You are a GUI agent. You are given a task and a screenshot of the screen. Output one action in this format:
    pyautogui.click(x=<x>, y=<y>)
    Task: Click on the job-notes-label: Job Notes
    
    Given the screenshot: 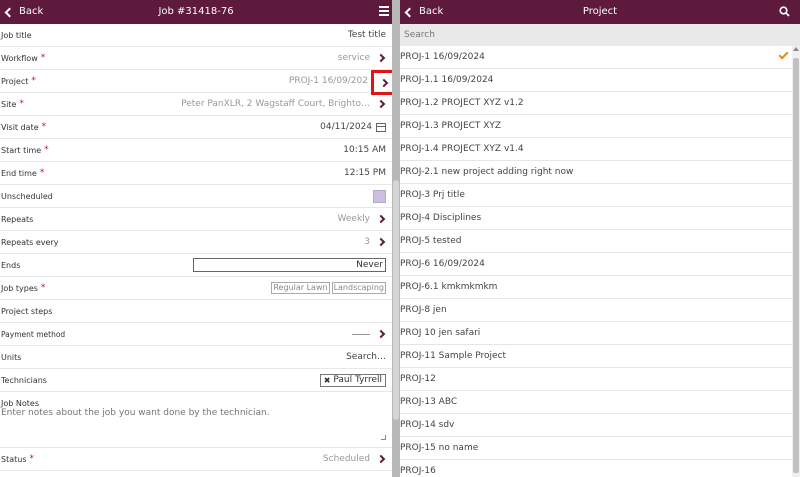 What is the action you would take?
    pyautogui.click(x=20, y=403)
    